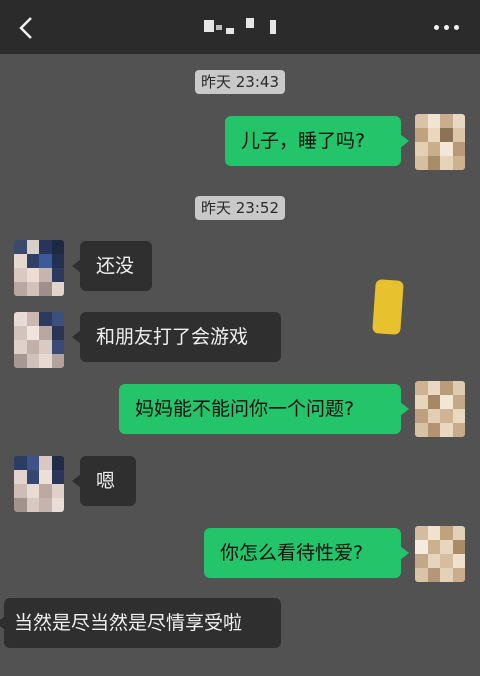 This screenshot has width=480, height=676. What do you see at coordinates (264, 409) in the screenshot?
I see `outgoing-message: 妈妈能不能问你一个问题?` at bounding box center [264, 409].